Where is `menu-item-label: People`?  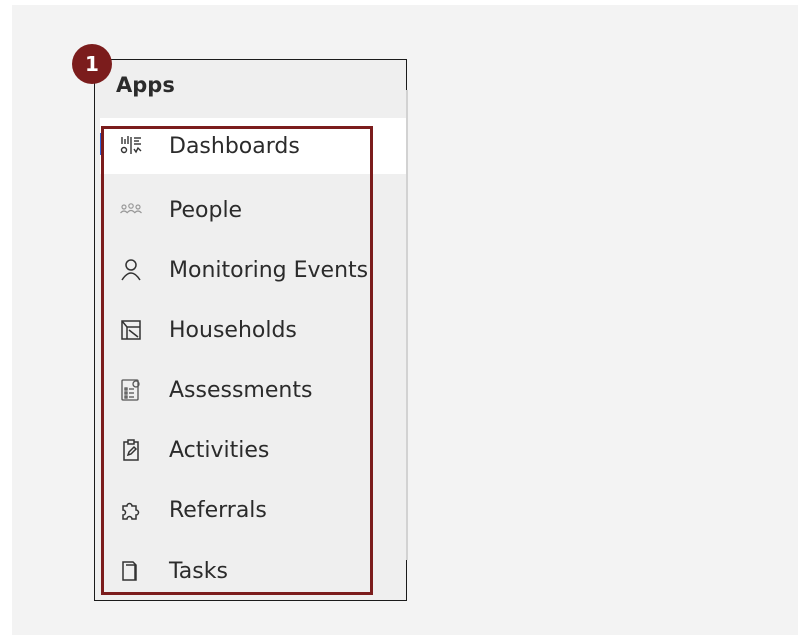
menu-item-label: People is located at coordinates (206, 210).